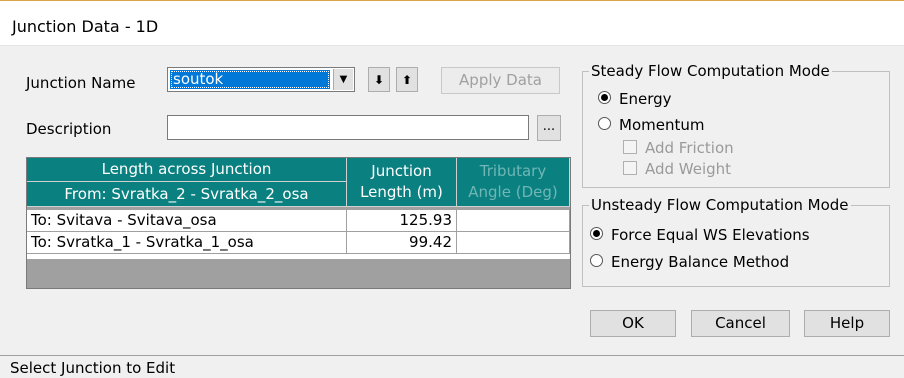  Describe the element at coordinates (645, 99) in the screenshot. I see `energy-label: Energy` at that location.